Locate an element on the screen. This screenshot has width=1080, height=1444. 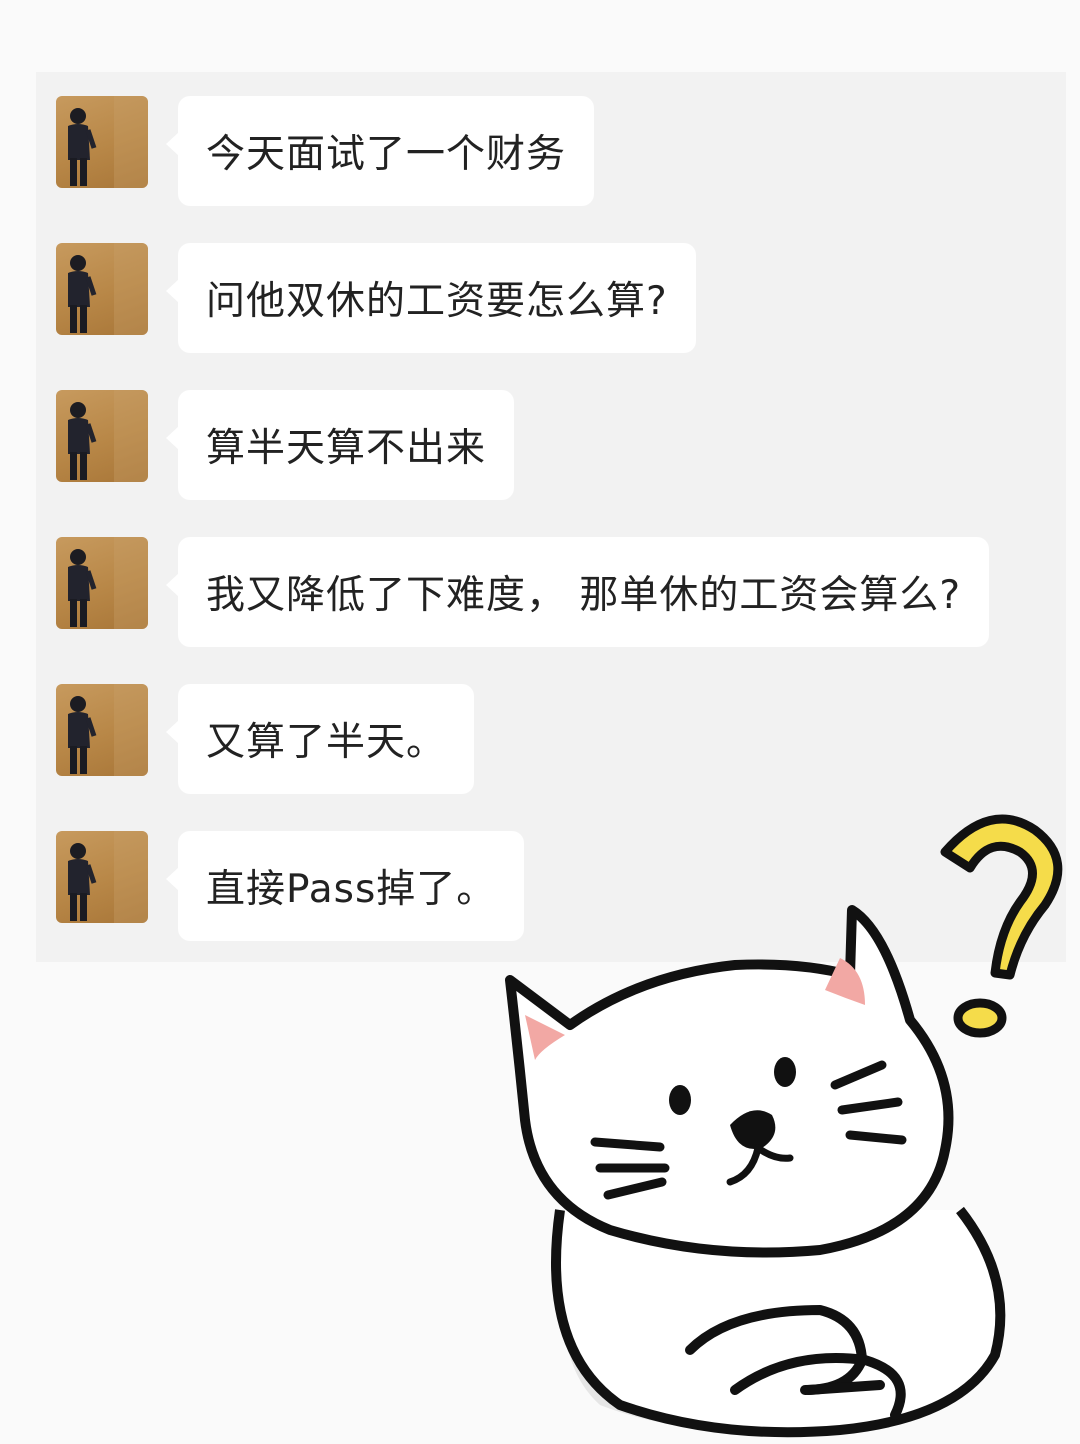
message-bubble: 今天面试了一个财务 is located at coordinates (380, 151).